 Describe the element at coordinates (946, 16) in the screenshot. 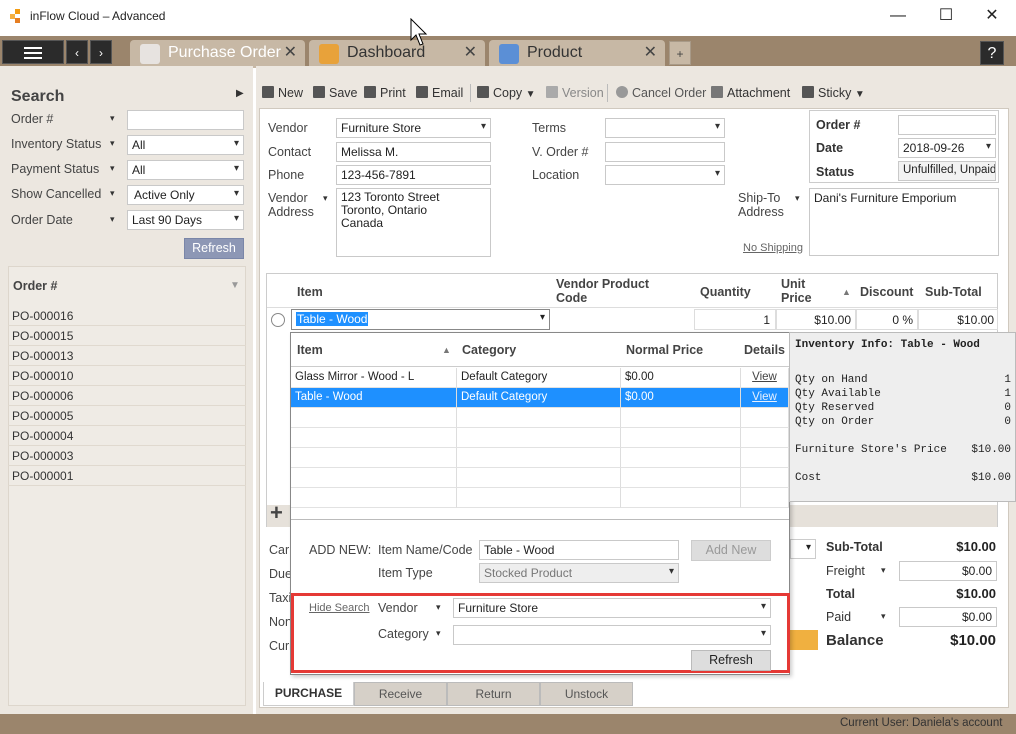

I see `maximize-button: ☐` at that location.